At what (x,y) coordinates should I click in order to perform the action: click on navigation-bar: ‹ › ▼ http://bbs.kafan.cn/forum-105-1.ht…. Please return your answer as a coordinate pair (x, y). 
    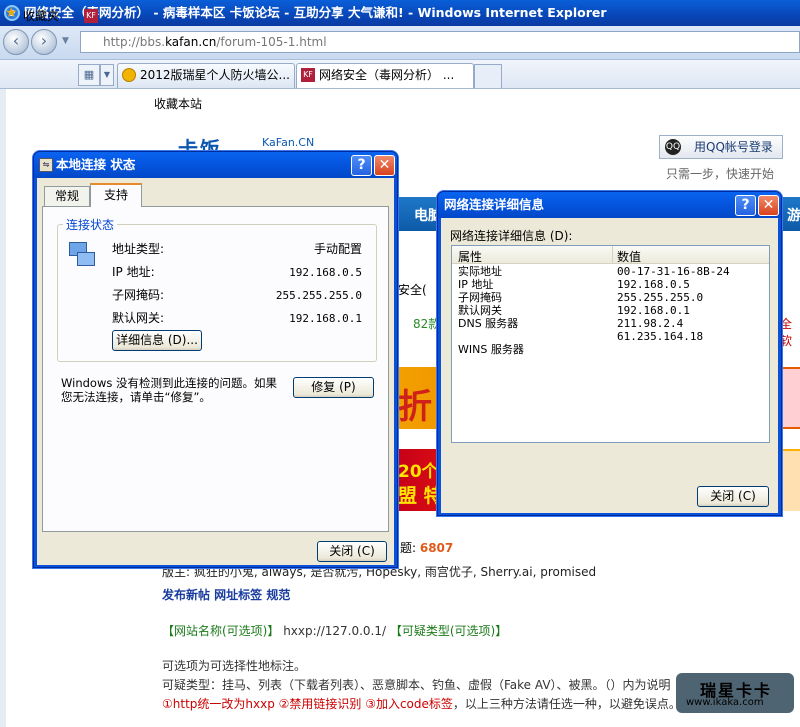
    Looking at the image, I should click on (400, 43).